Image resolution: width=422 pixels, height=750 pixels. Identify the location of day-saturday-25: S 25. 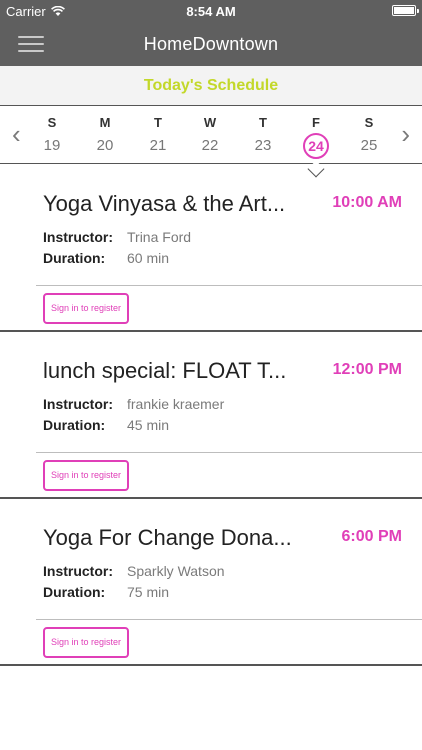
(369, 136).